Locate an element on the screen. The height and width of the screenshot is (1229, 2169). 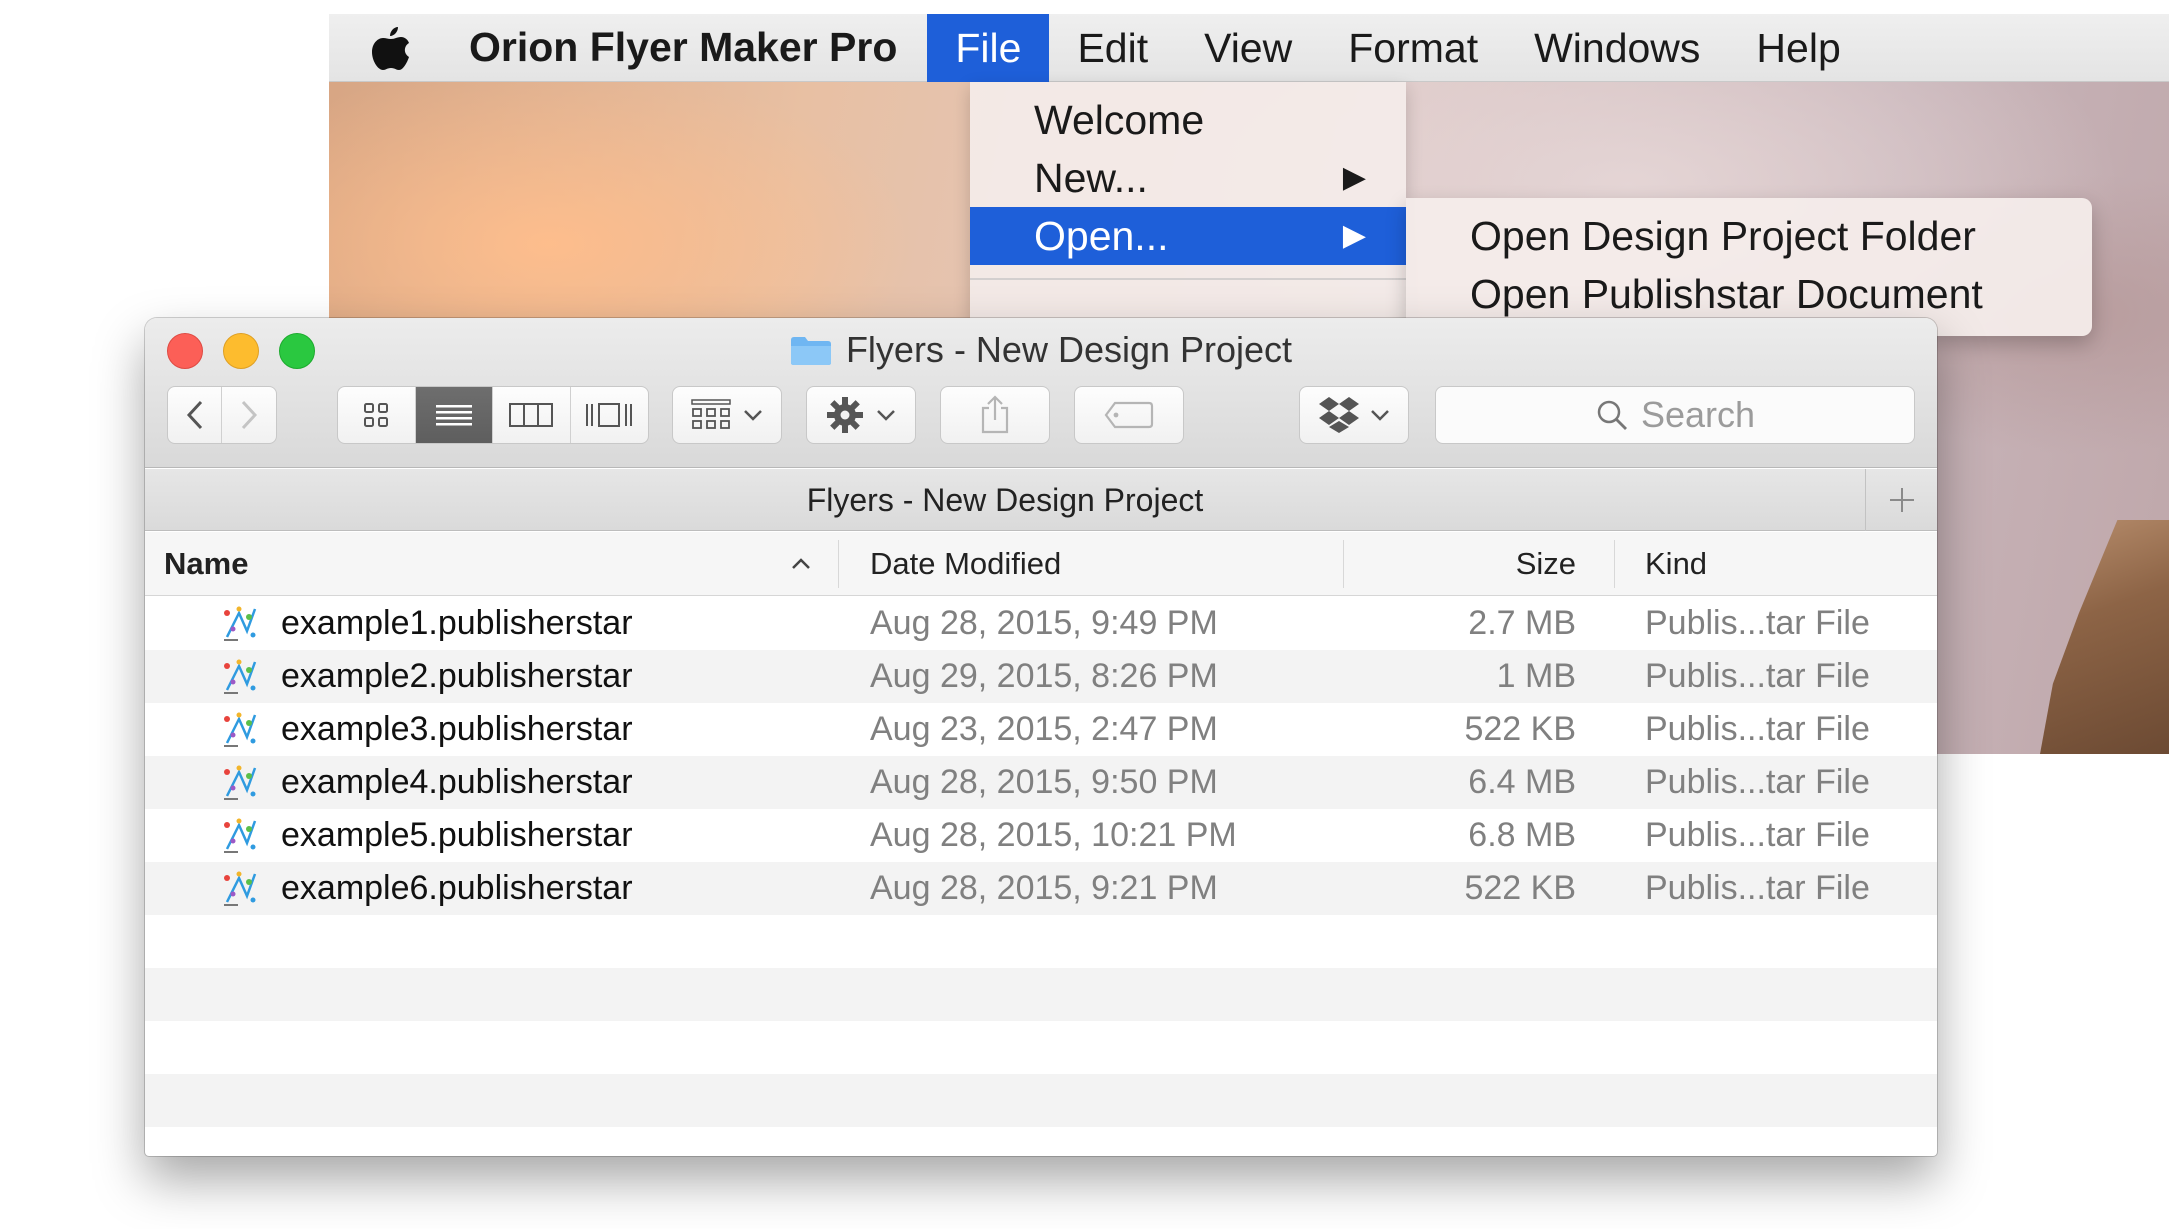
column-view-icon is located at coordinates (531, 415).